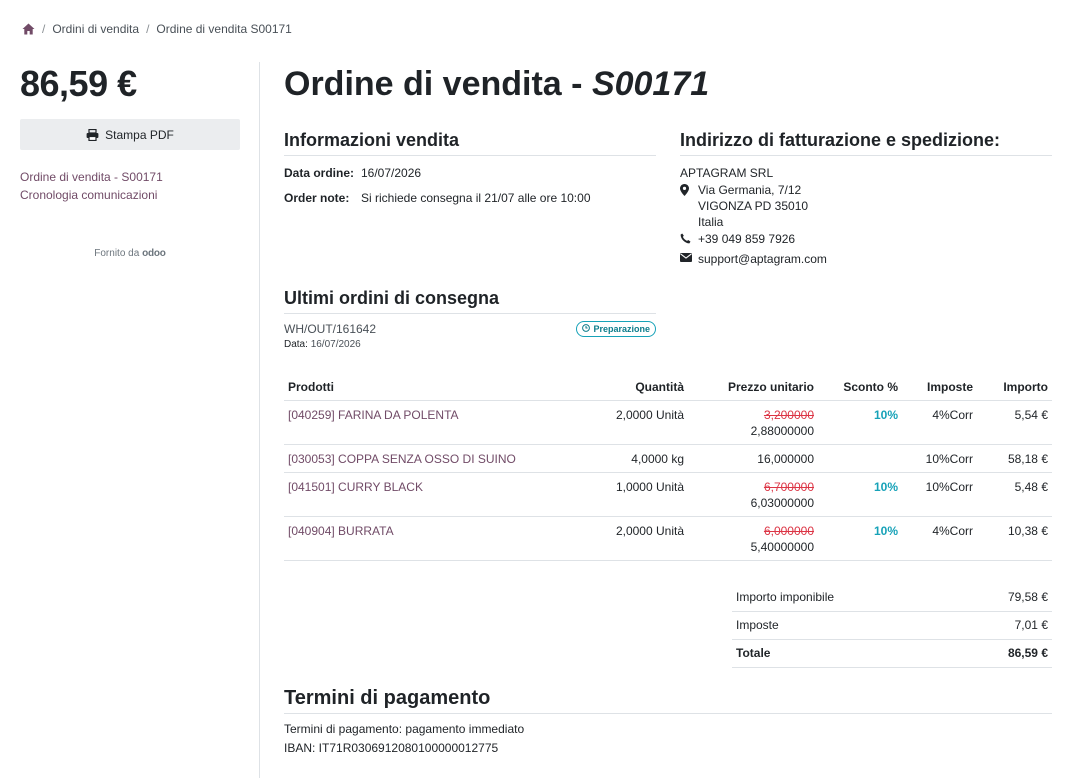  I want to click on sidebar-link-order: Ordine di vendita - S00171, so click(130, 177).